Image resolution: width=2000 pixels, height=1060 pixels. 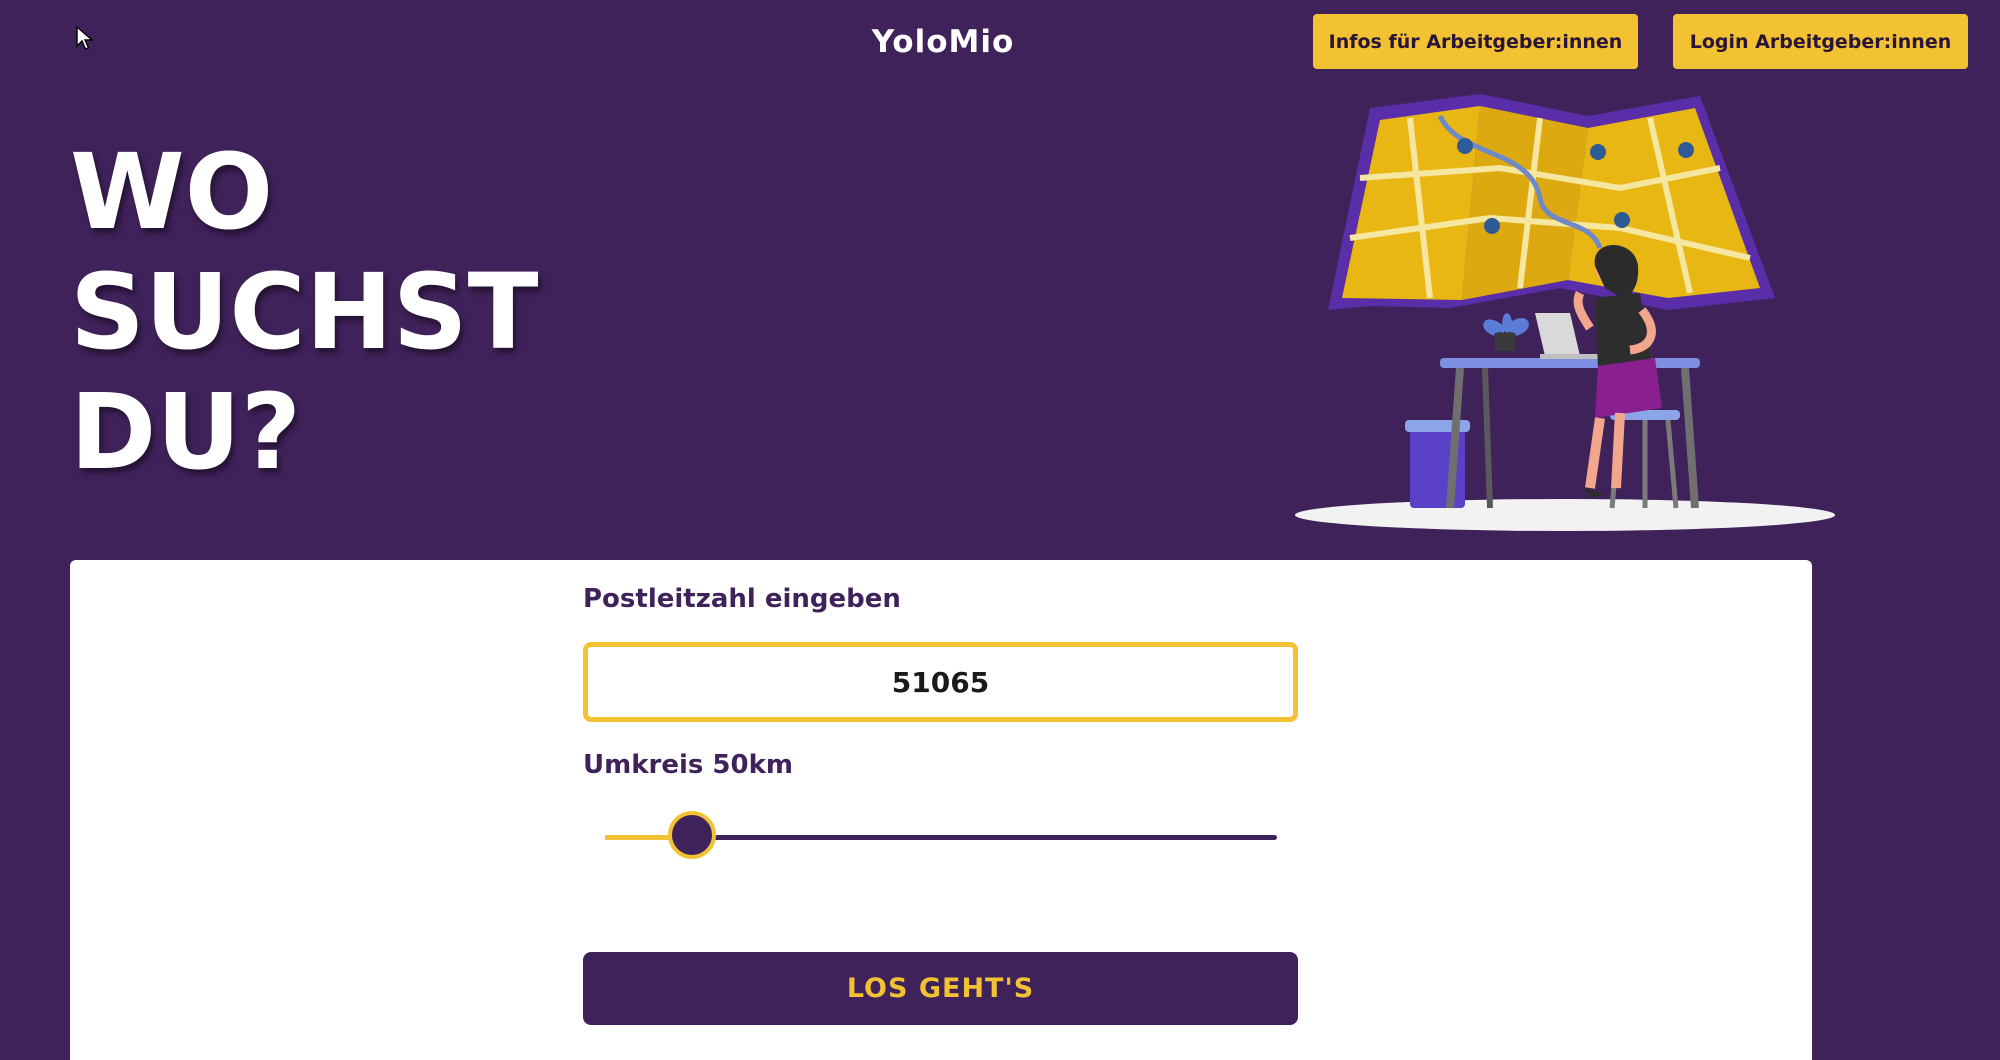 What do you see at coordinates (1570, 363) in the screenshot?
I see `desk-top` at bounding box center [1570, 363].